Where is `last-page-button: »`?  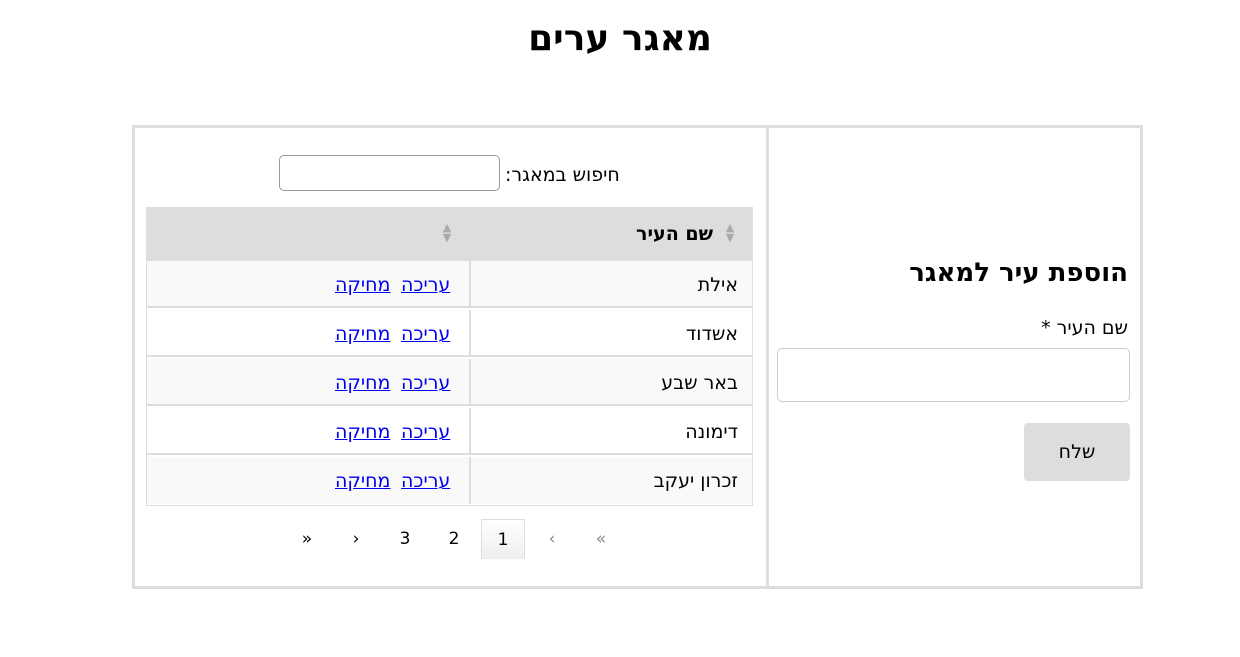 last-page-button: » is located at coordinates (307, 539).